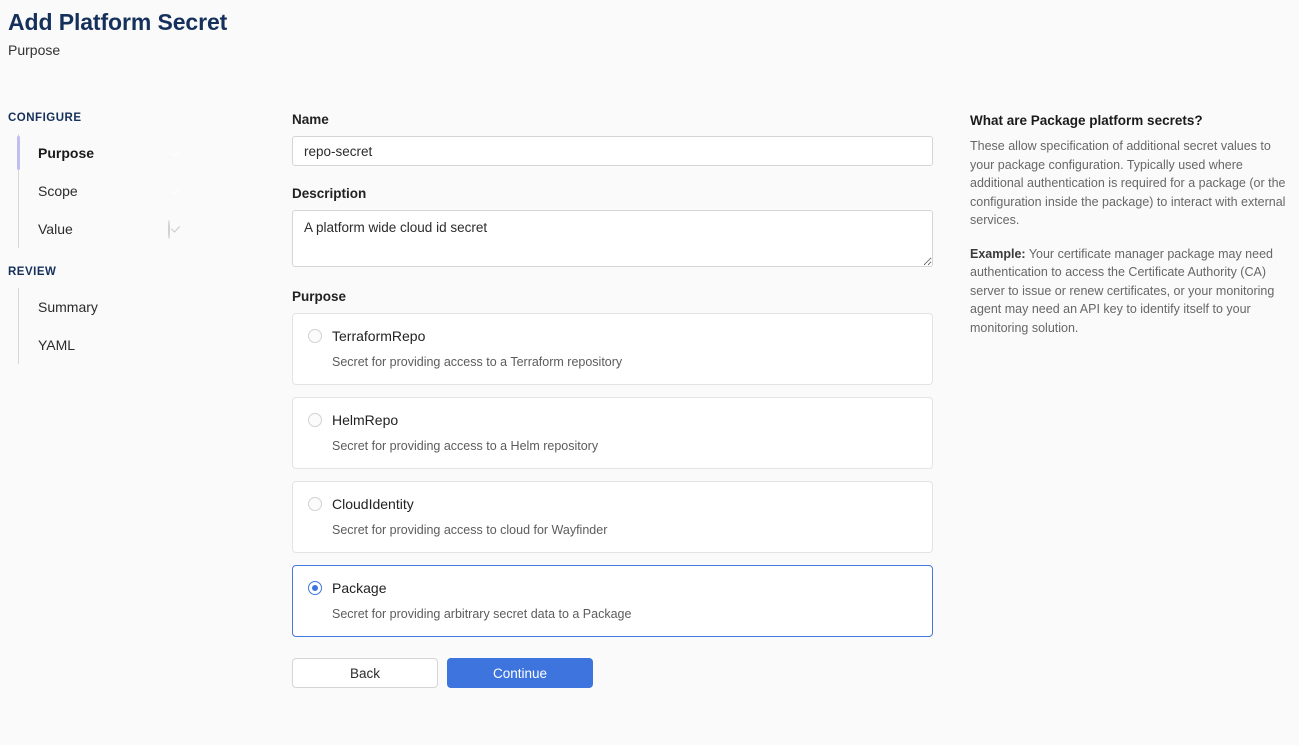 The image size is (1299, 745). What do you see at coordinates (18, 153) in the screenshot?
I see `active-step-indicator` at bounding box center [18, 153].